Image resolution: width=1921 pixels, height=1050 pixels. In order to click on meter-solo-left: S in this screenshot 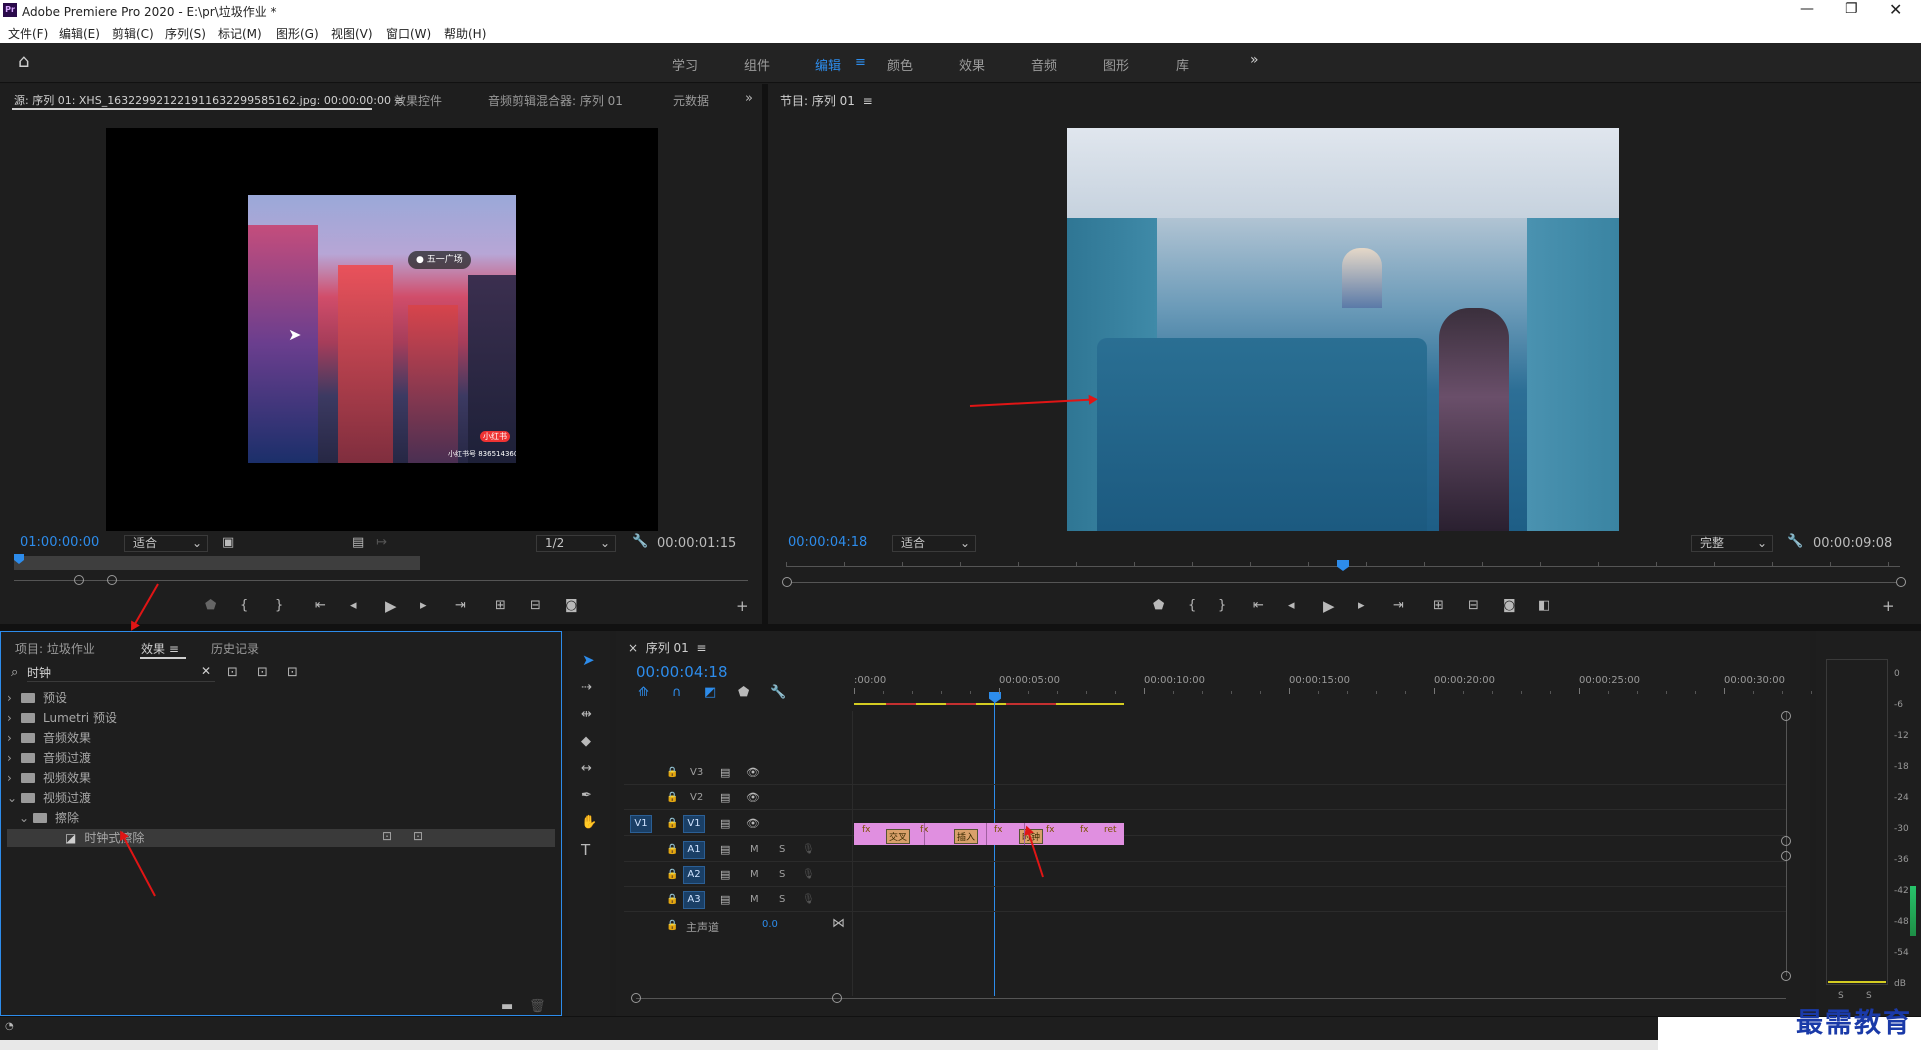, I will do `click(1841, 996)`.